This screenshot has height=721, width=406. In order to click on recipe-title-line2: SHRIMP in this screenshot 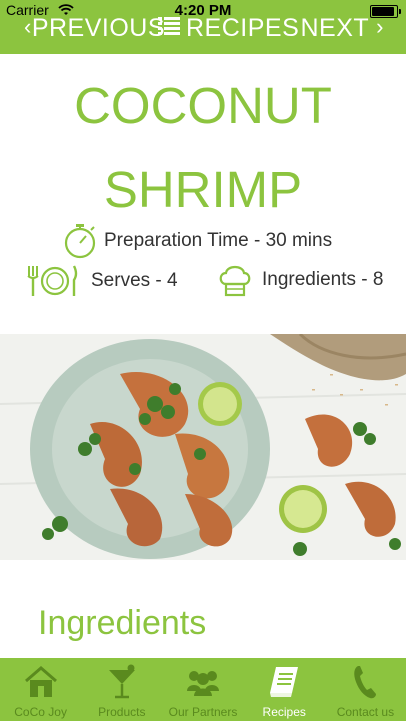, I will do `click(203, 189)`.